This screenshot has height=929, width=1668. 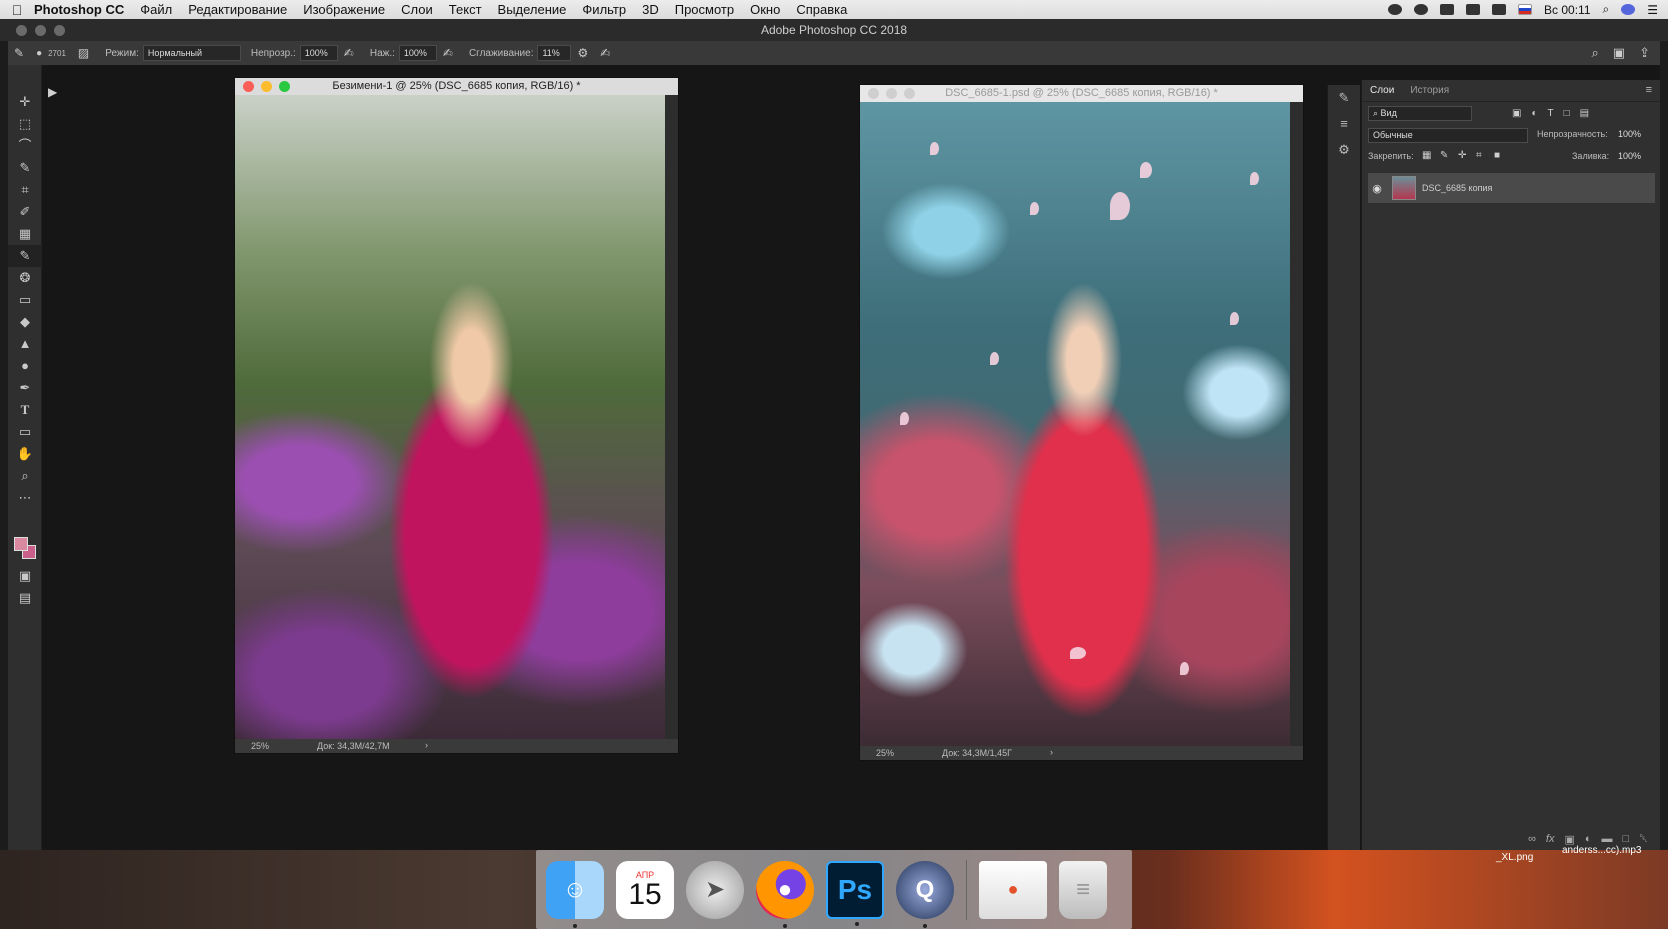 I want to click on more-tools-icon: ⋯, so click(x=25, y=498).